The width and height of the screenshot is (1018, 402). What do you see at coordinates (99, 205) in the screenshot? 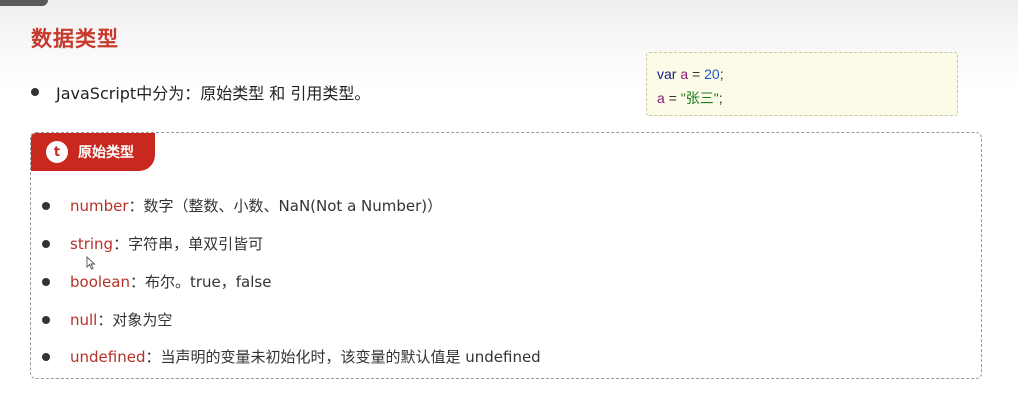
I see `type-term: number` at bounding box center [99, 205].